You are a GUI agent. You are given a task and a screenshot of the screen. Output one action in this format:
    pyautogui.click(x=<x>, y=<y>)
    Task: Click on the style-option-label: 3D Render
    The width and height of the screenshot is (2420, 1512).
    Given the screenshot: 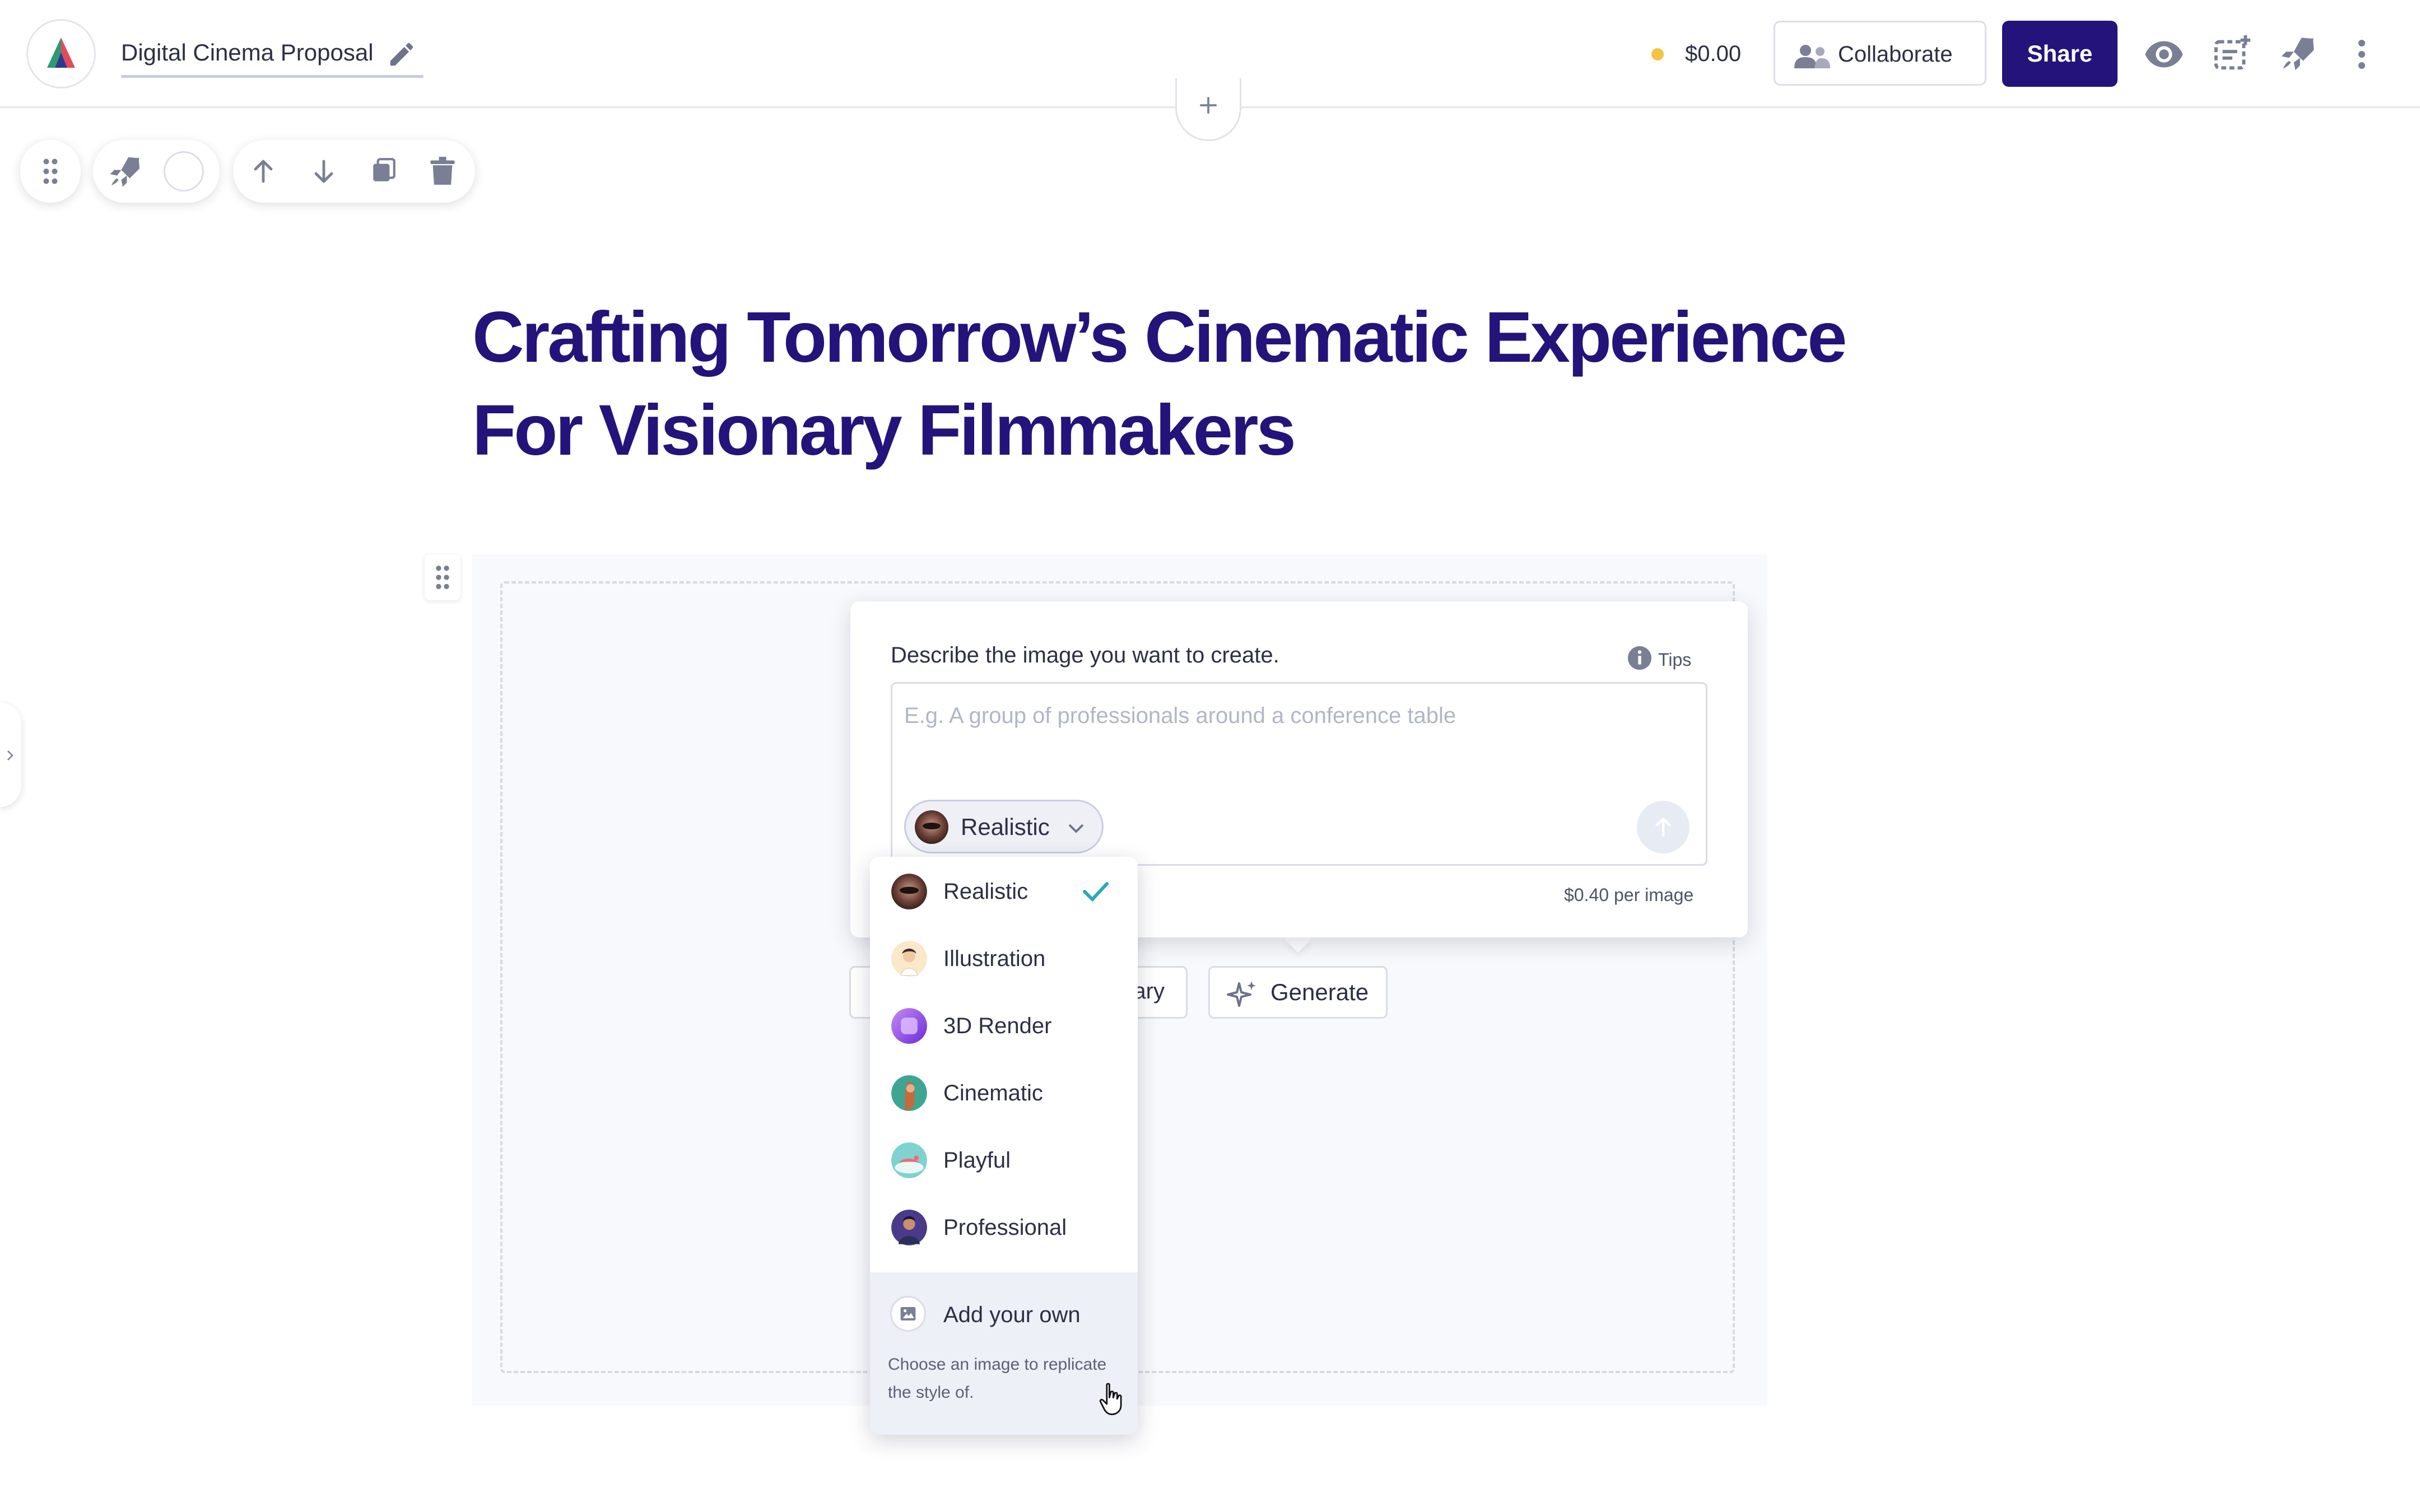 What is the action you would take?
    pyautogui.click(x=998, y=1026)
    